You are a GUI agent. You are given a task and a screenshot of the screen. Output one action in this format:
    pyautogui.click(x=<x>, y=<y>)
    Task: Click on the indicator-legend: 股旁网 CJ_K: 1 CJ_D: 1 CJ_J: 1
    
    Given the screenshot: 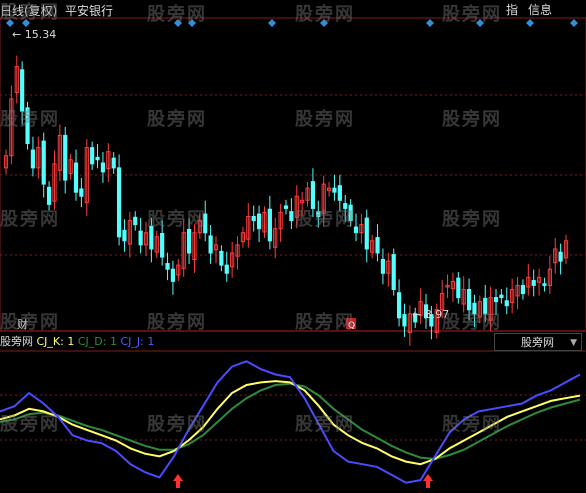 What is the action you would take?
    pyautogui.click(x=77, y=341)
    